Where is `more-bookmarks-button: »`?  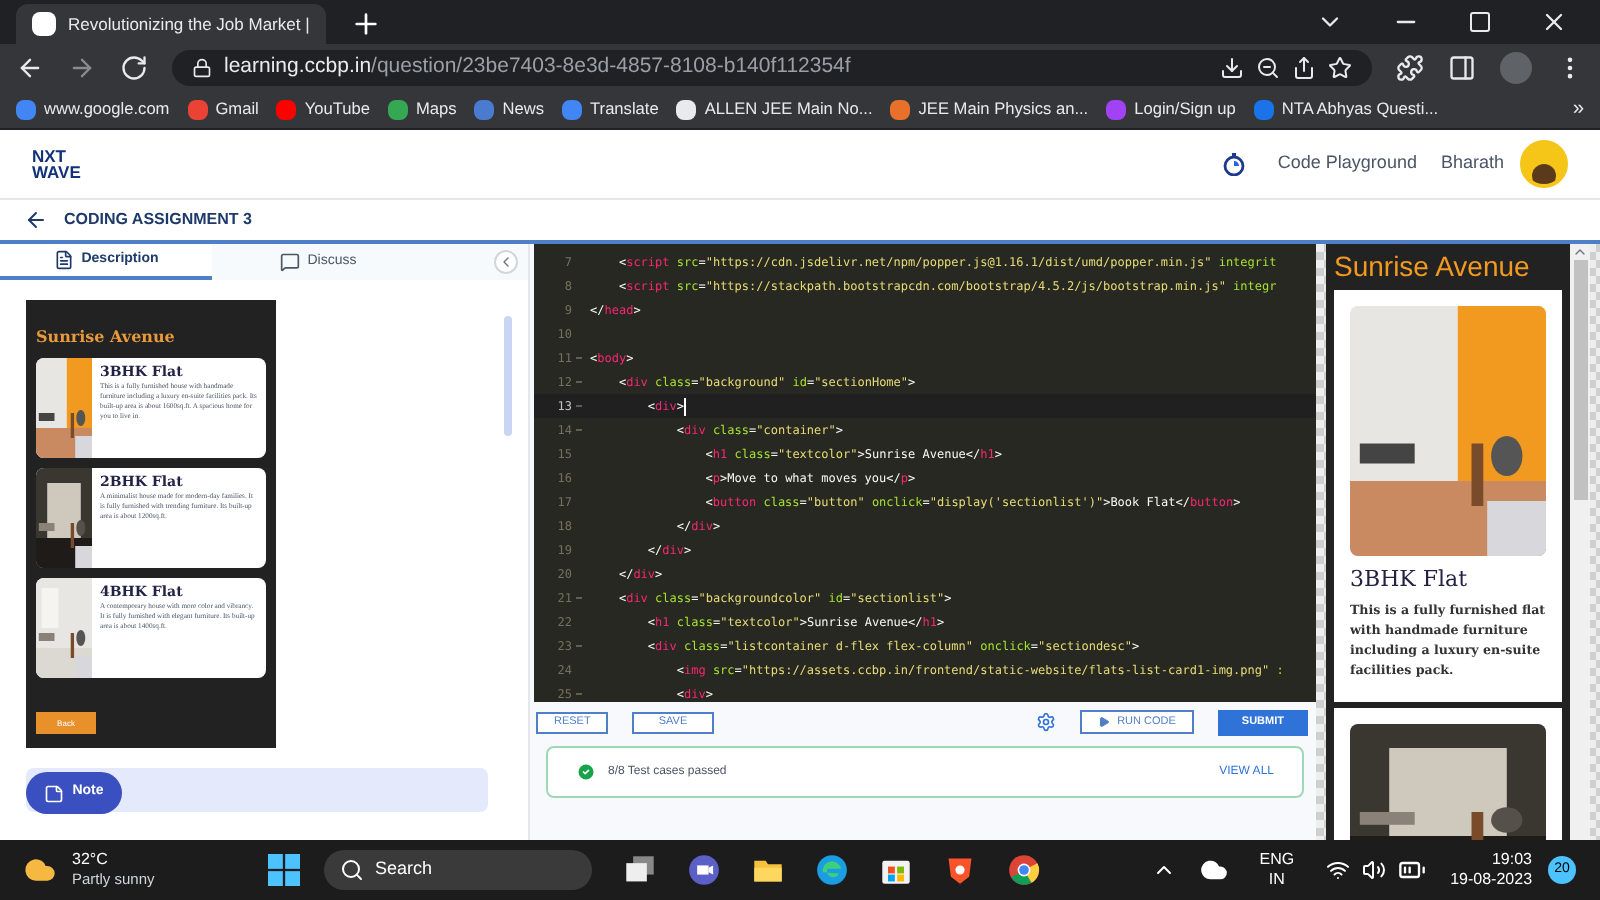
more-bookmarks-button: » is located at coordinates (1578, 109).